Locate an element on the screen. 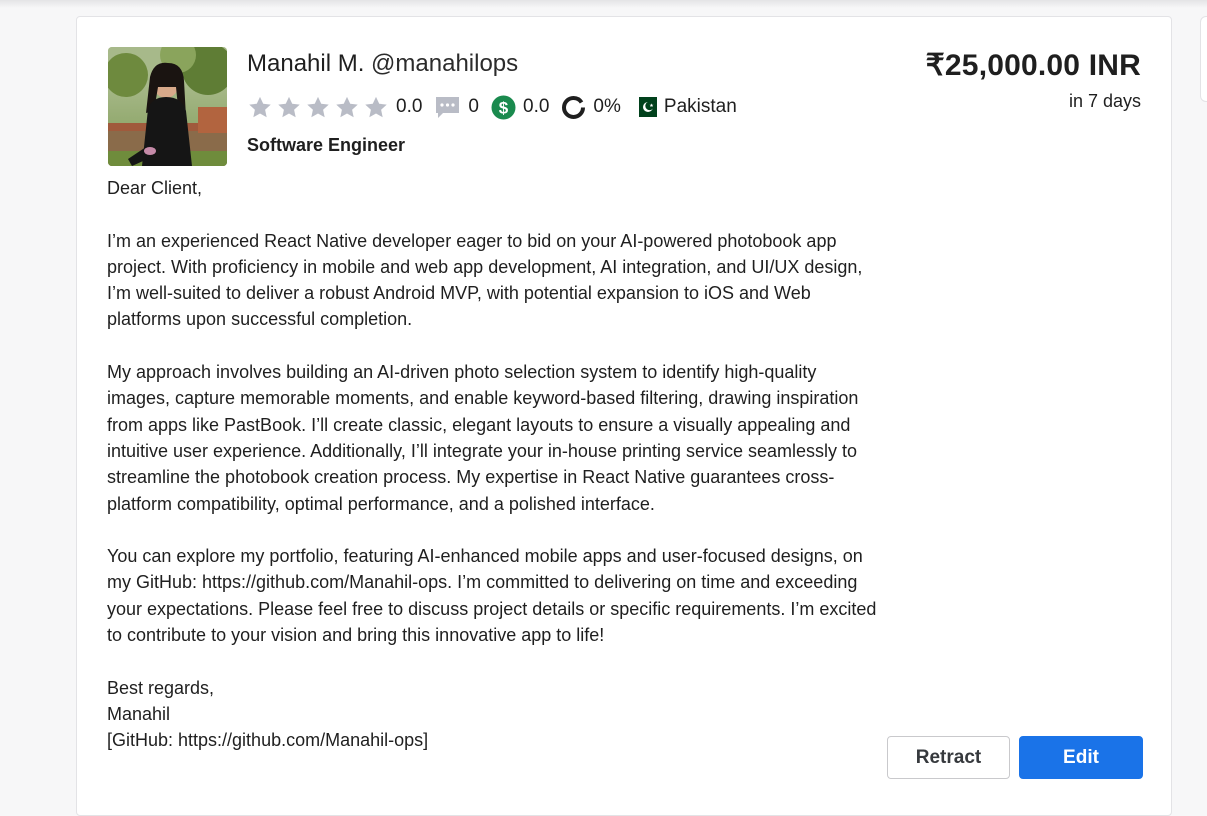 The width and height of the screenshot is (1207, 816). proposal-greeting: Dear Client, is located at coordinates (155, 188).